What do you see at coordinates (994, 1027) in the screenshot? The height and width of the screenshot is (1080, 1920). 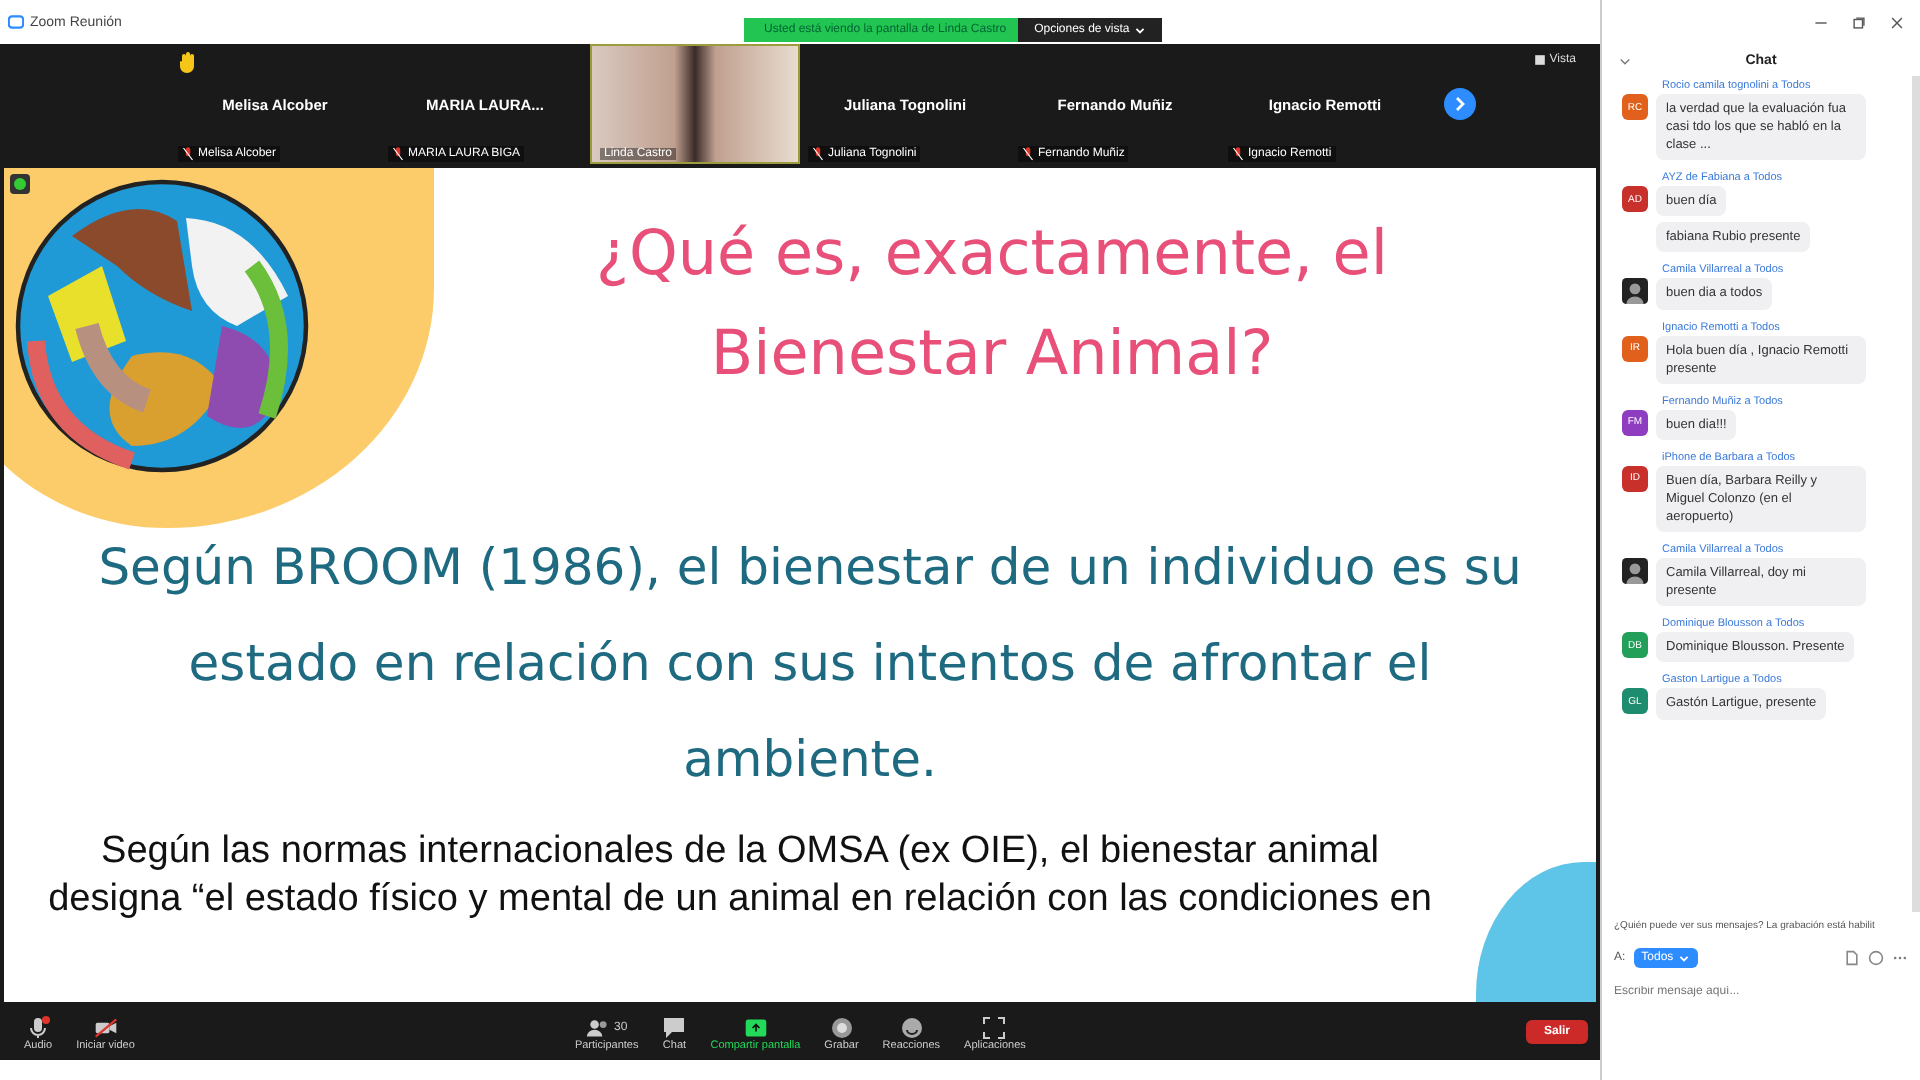 I see `apps-grid-icon` at bounding box center [994, 1027].